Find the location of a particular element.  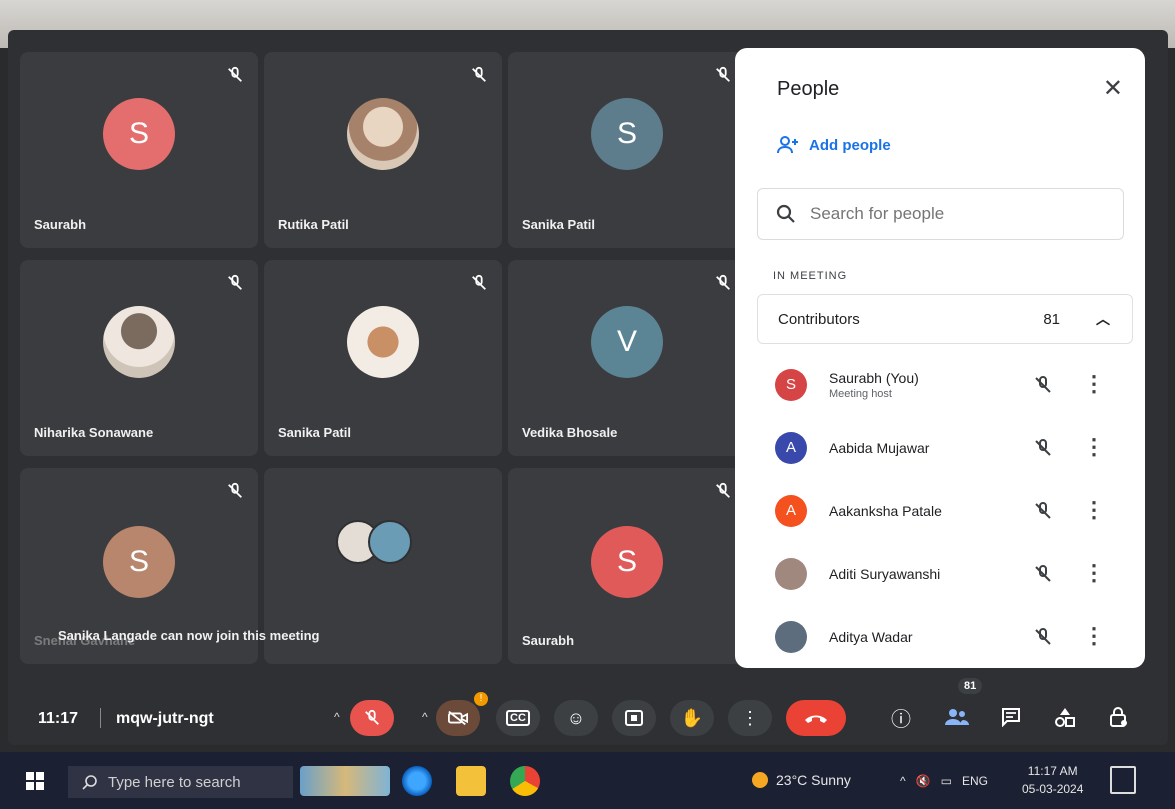

leave-call-button is located at coordinates (816, 718).